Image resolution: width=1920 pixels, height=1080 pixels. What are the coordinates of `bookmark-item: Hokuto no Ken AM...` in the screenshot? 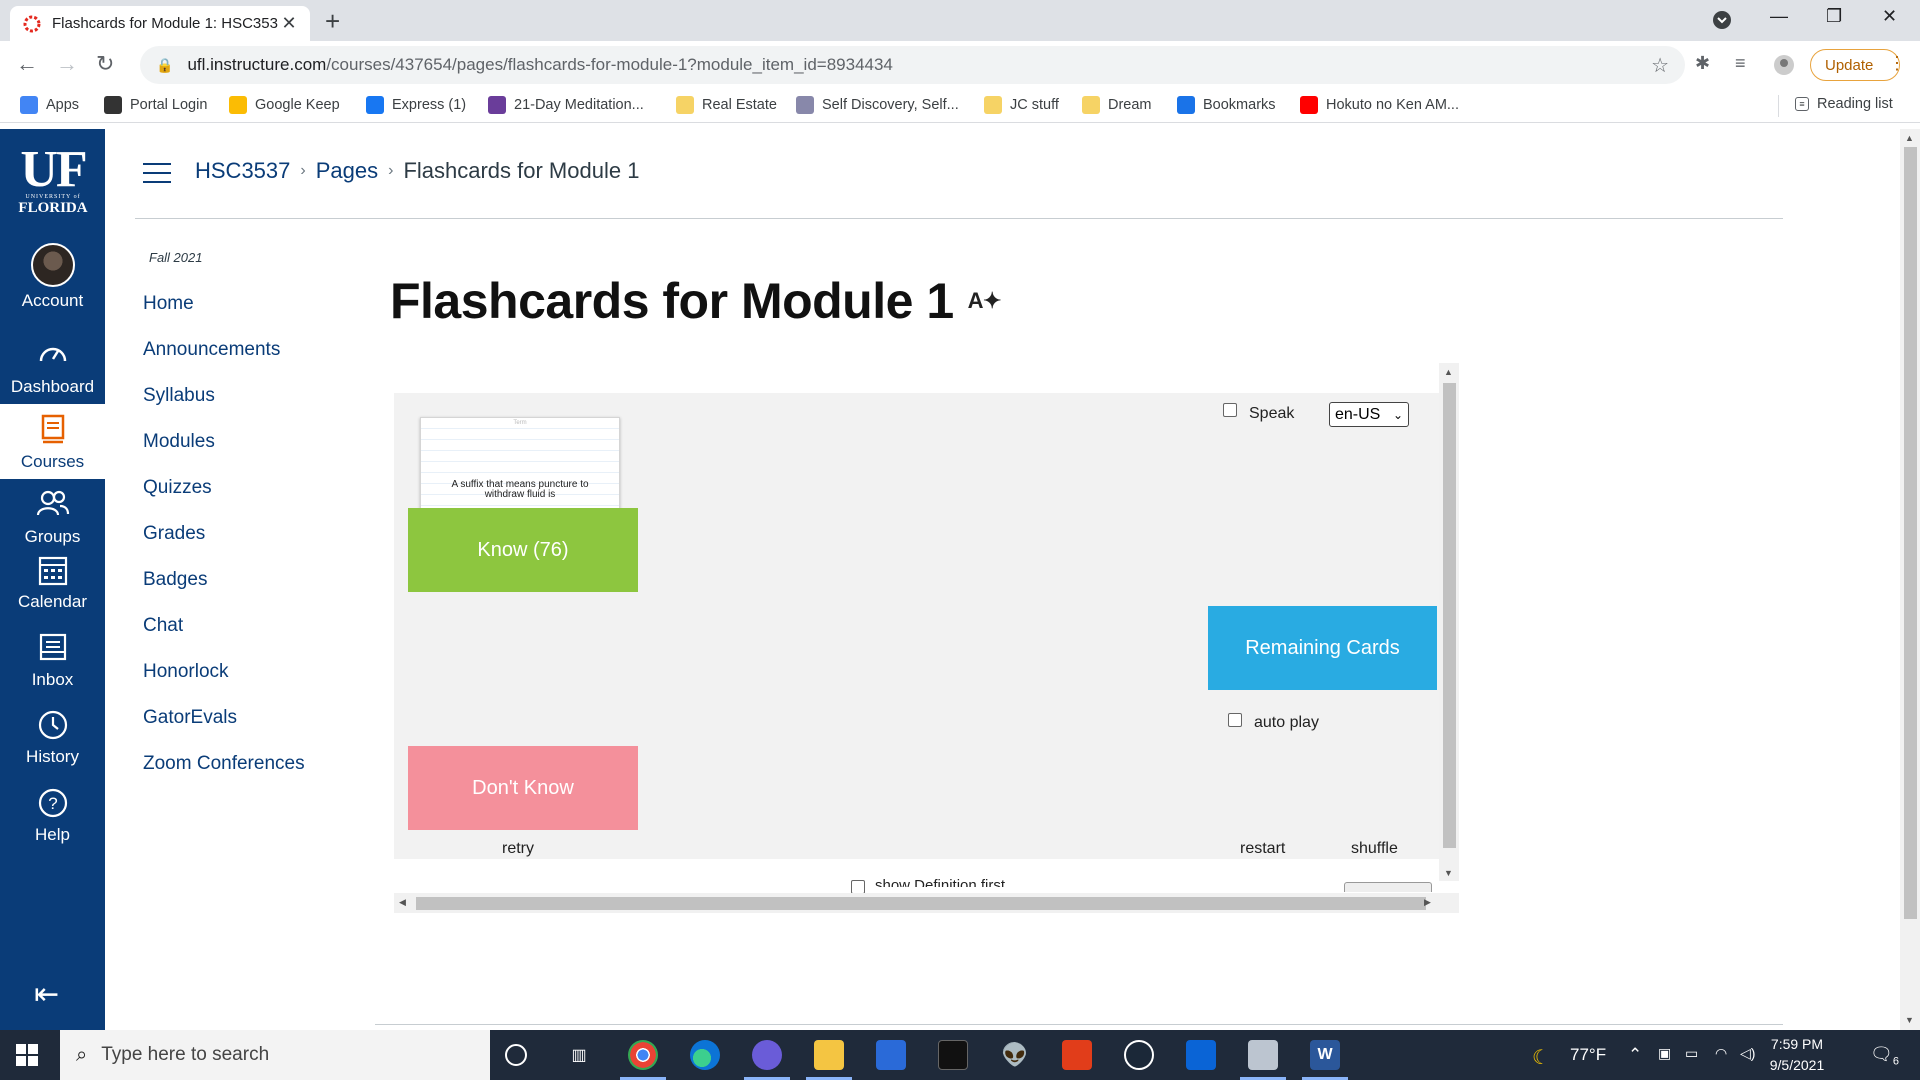 It's located at (1379, 105).